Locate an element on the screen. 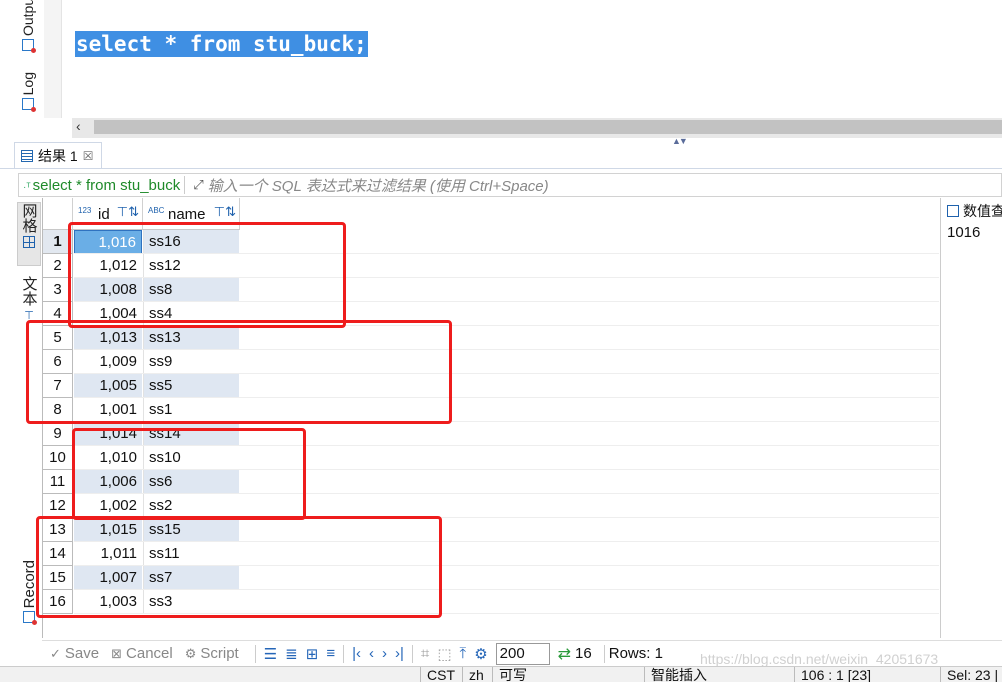 This screenshot has width=1002, height=682. previous-page-icon: ‹ is located at coordinates (371, 653).